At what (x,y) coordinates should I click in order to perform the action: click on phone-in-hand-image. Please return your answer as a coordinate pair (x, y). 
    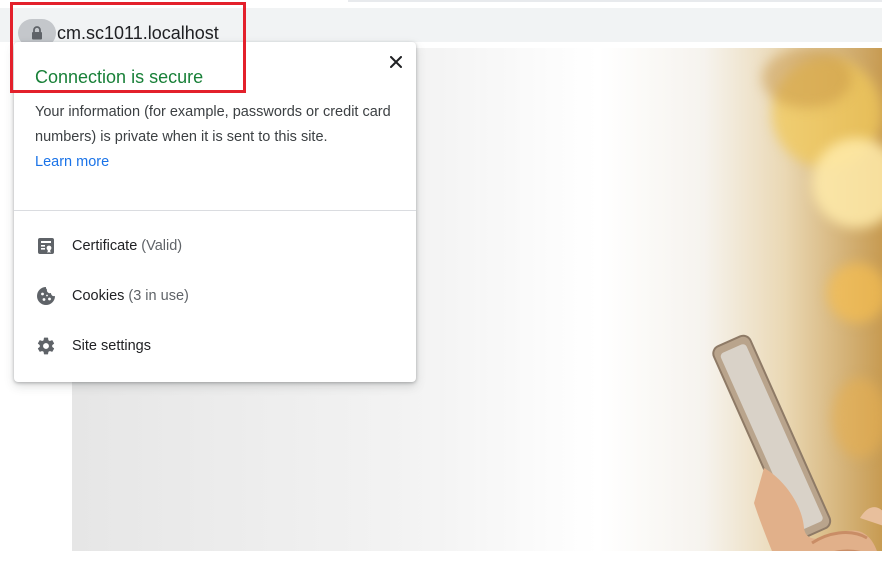
    Looking at the image, I should click on (797, 442).